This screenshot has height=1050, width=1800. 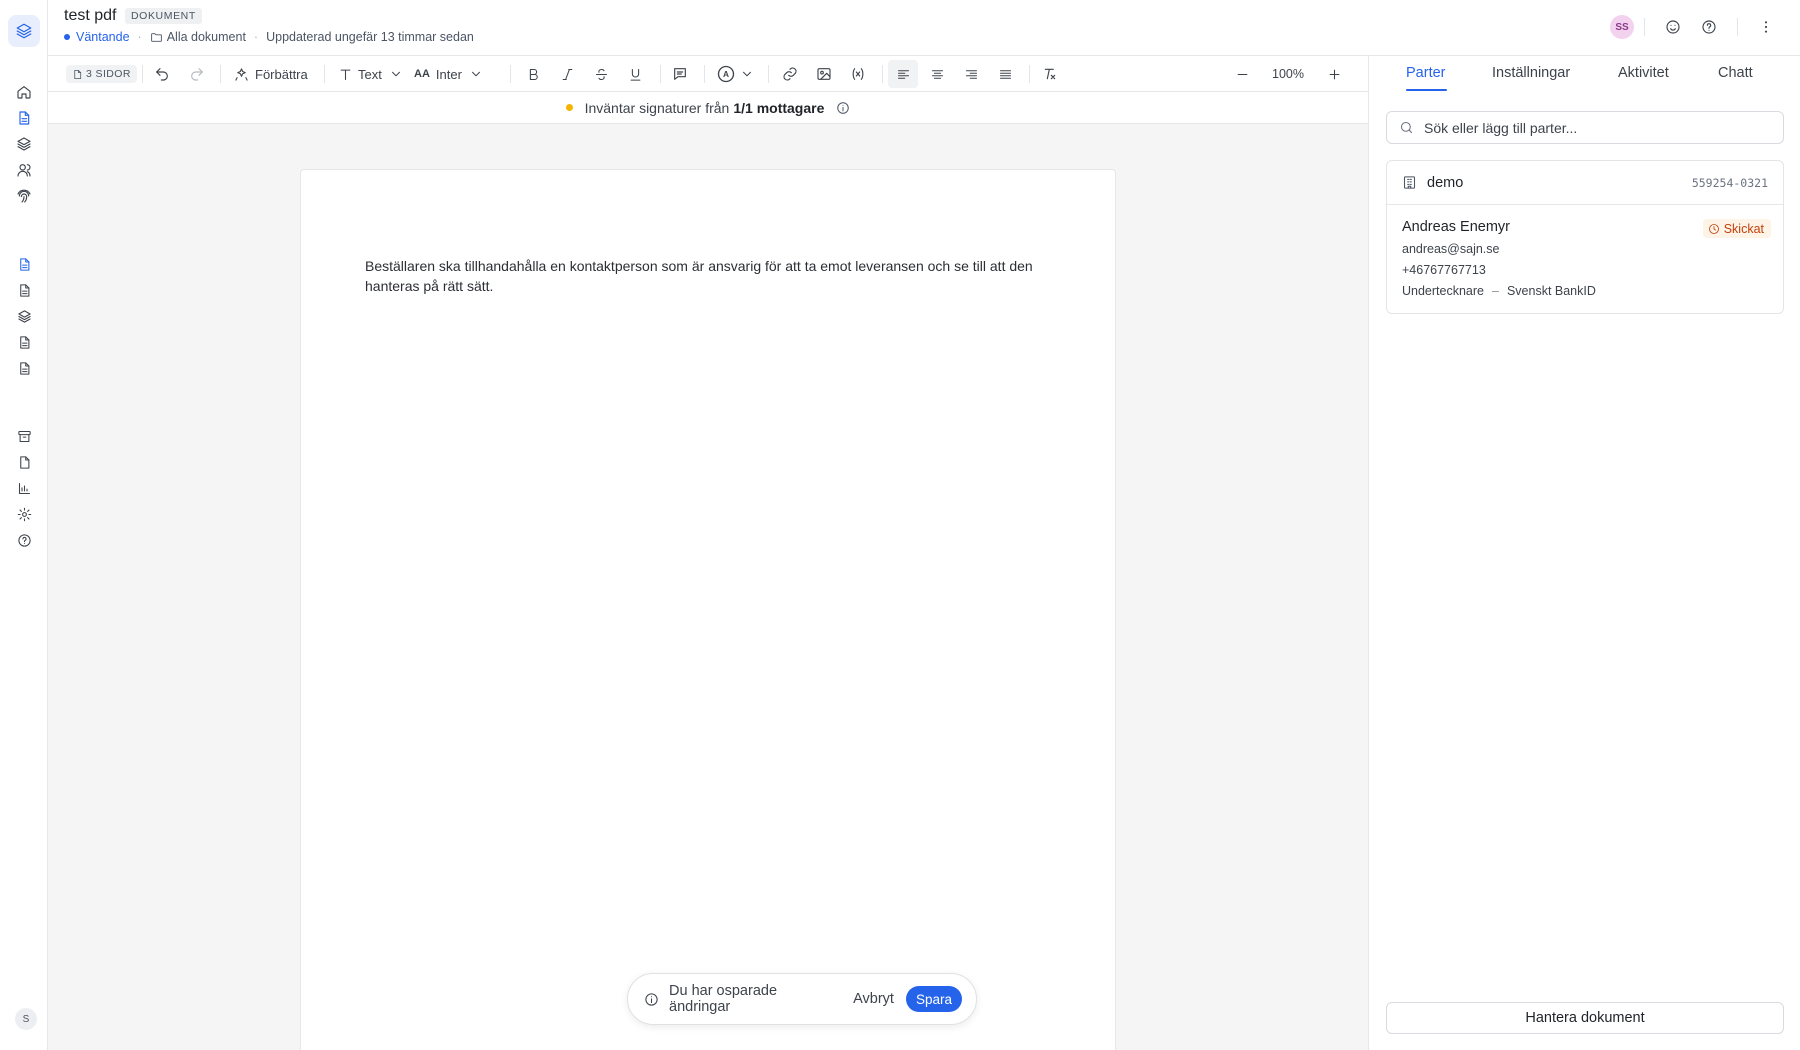 What do you see at coordinates (657, 107) in the screenshot?
I see `banner-text: Inväntar signaturer från` at bounding box center [657, 107].